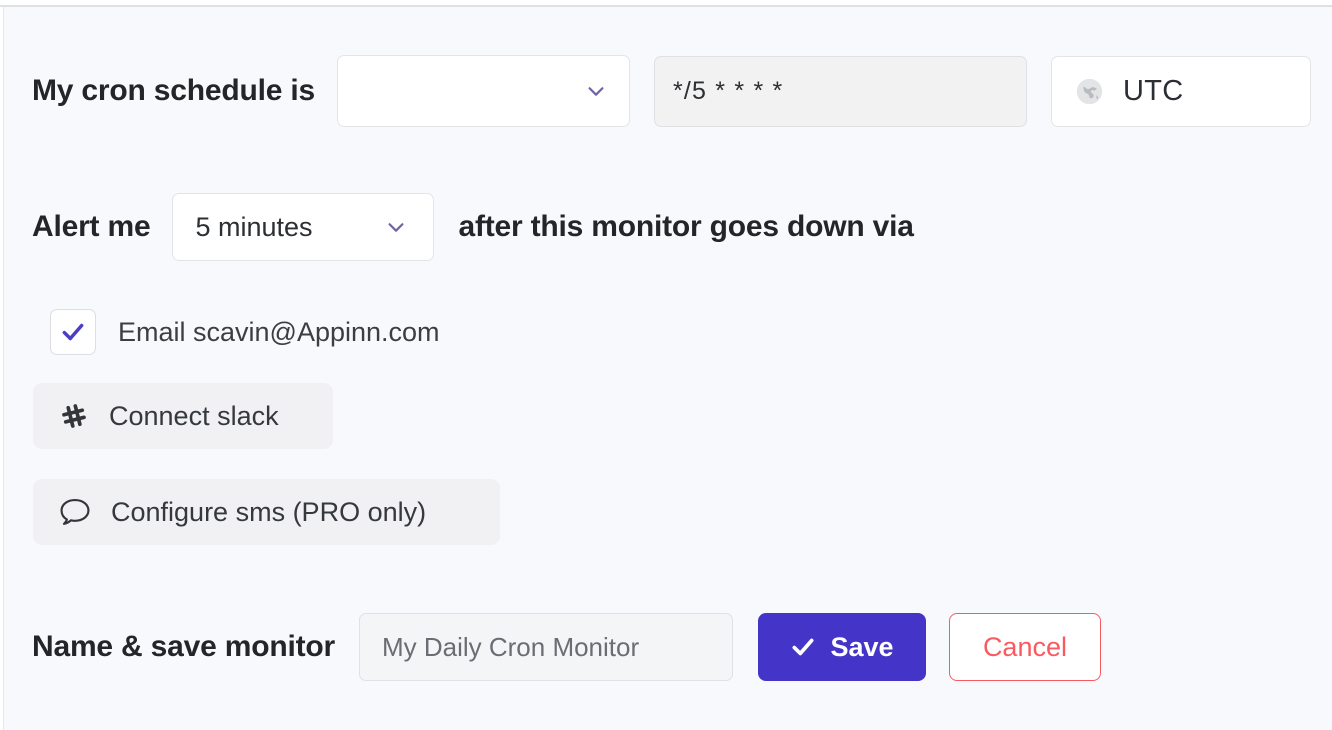  What do you see at coordinates (1153, 90) in the screenshot?
I see `timezone-value: UTC` at bounding box center [1153, 90].